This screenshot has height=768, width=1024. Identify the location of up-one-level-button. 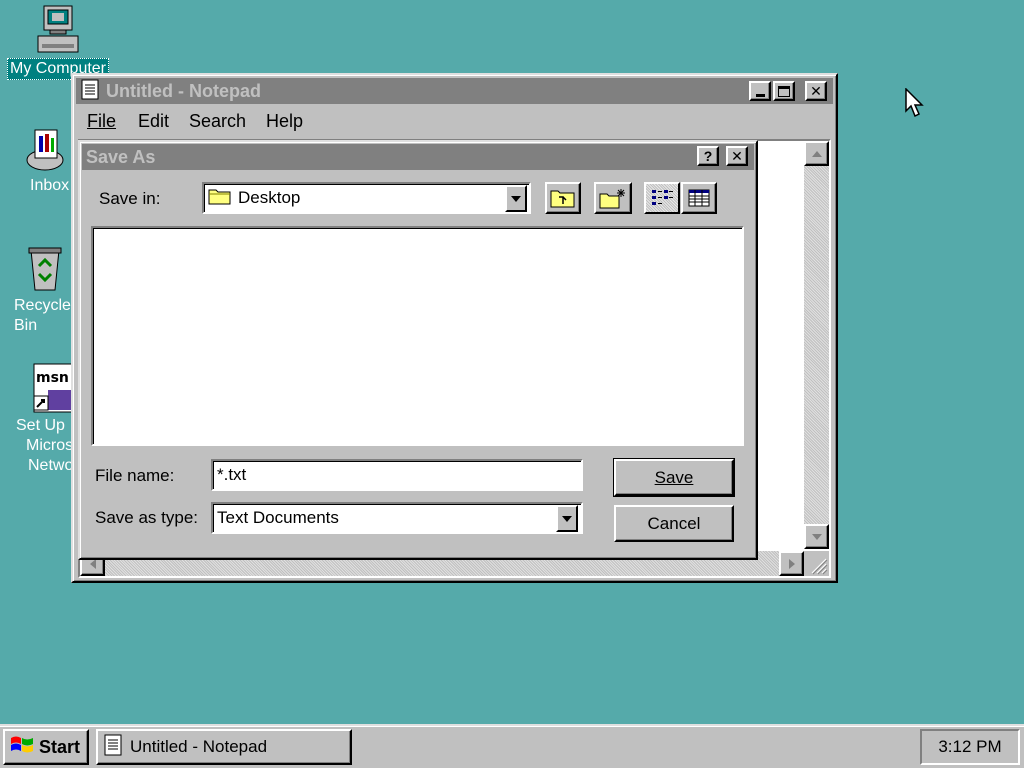
(563, 198).